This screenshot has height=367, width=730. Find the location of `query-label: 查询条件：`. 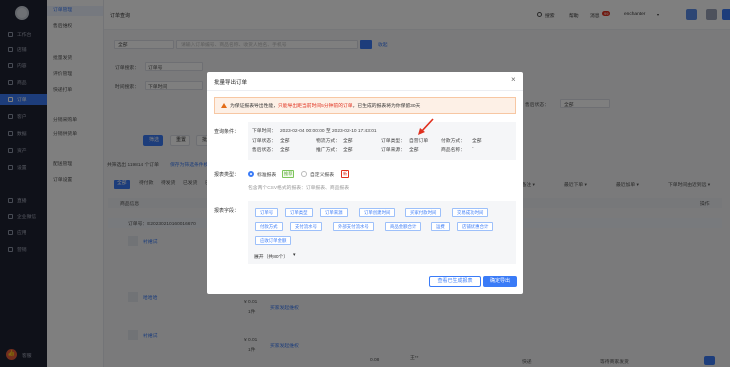

query-label: 查询条件： is located at coordinates (227, 132).